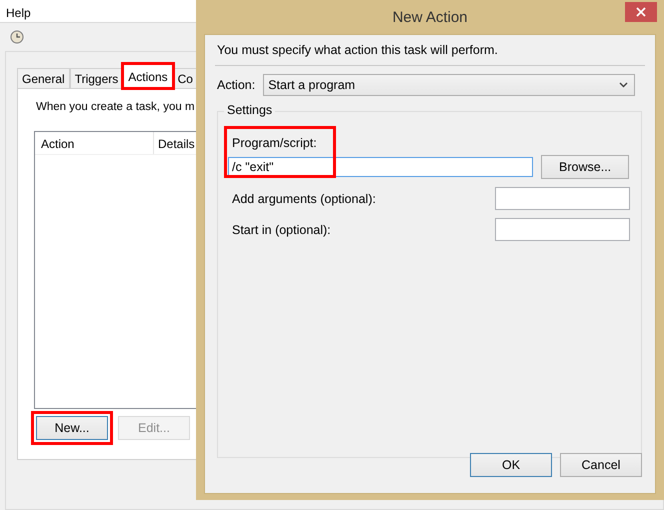  What do you see at coordinates (115, 107) in the screenshot?
I see `description-text: When you create a task, you m` at bounding box center [115, 107].